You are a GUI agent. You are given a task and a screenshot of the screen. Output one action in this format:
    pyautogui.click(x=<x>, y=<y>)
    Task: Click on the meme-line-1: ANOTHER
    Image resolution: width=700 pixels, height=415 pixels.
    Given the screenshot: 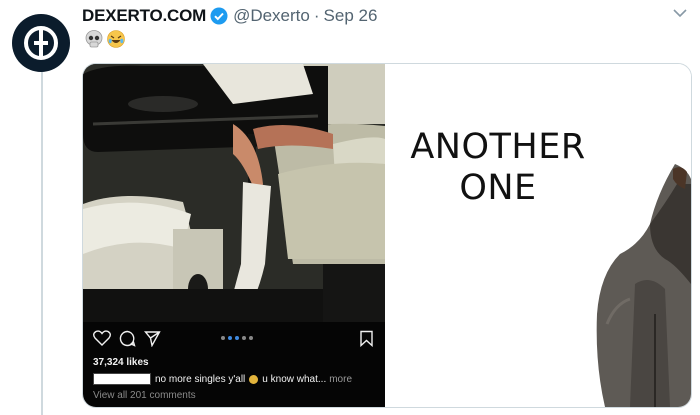 What is the action you would take?
    pyautogui.click(x=498, y=147)
    